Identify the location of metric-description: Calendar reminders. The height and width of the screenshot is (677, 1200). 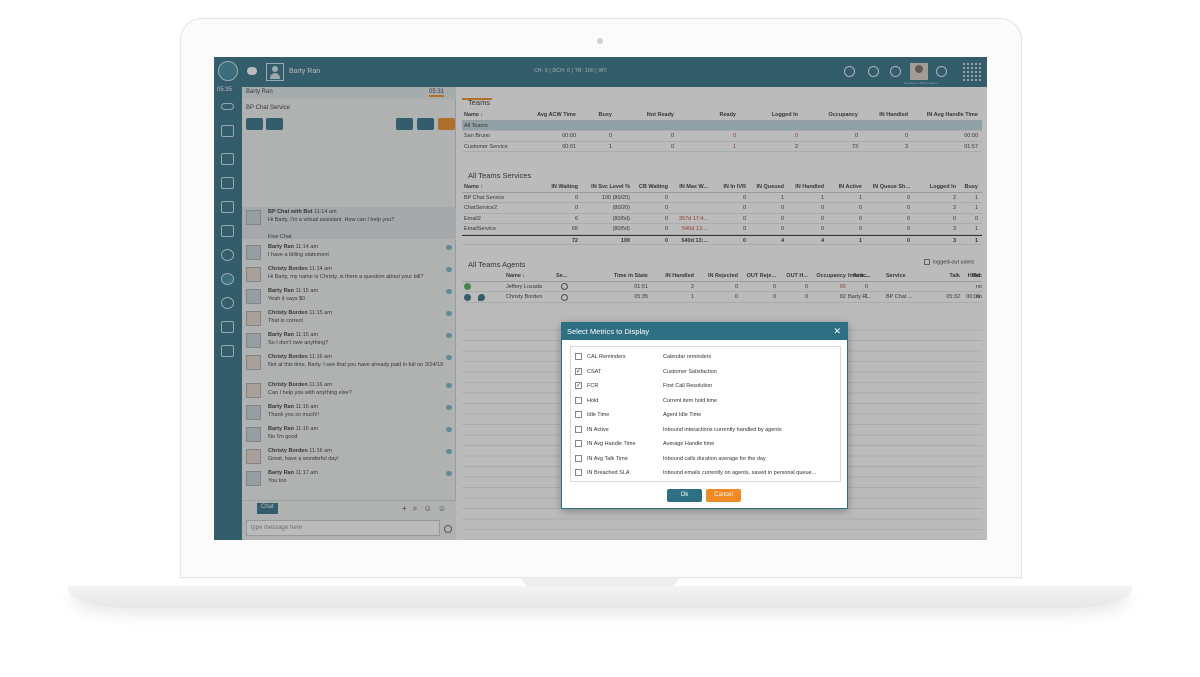
(687, 357).